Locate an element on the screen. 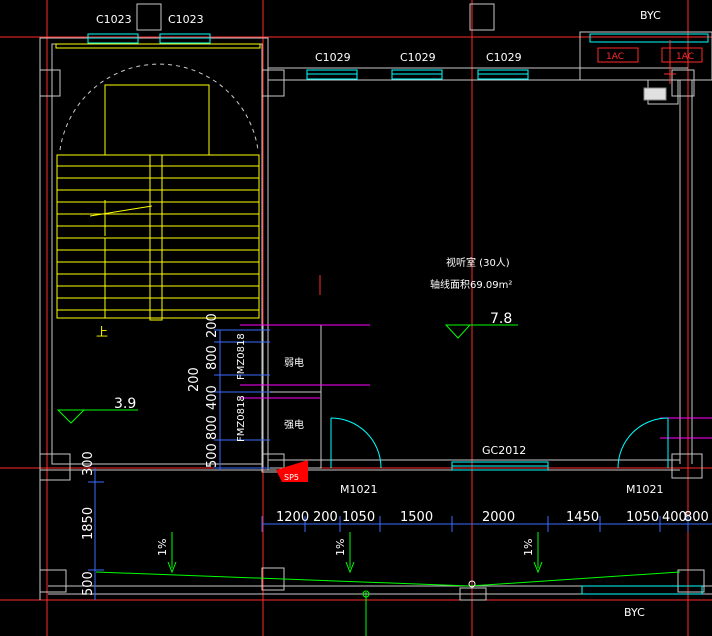 This screenshot has height=636, width=712. room-area: 轴线面积69.09m² is located at coordinates (471, 284).